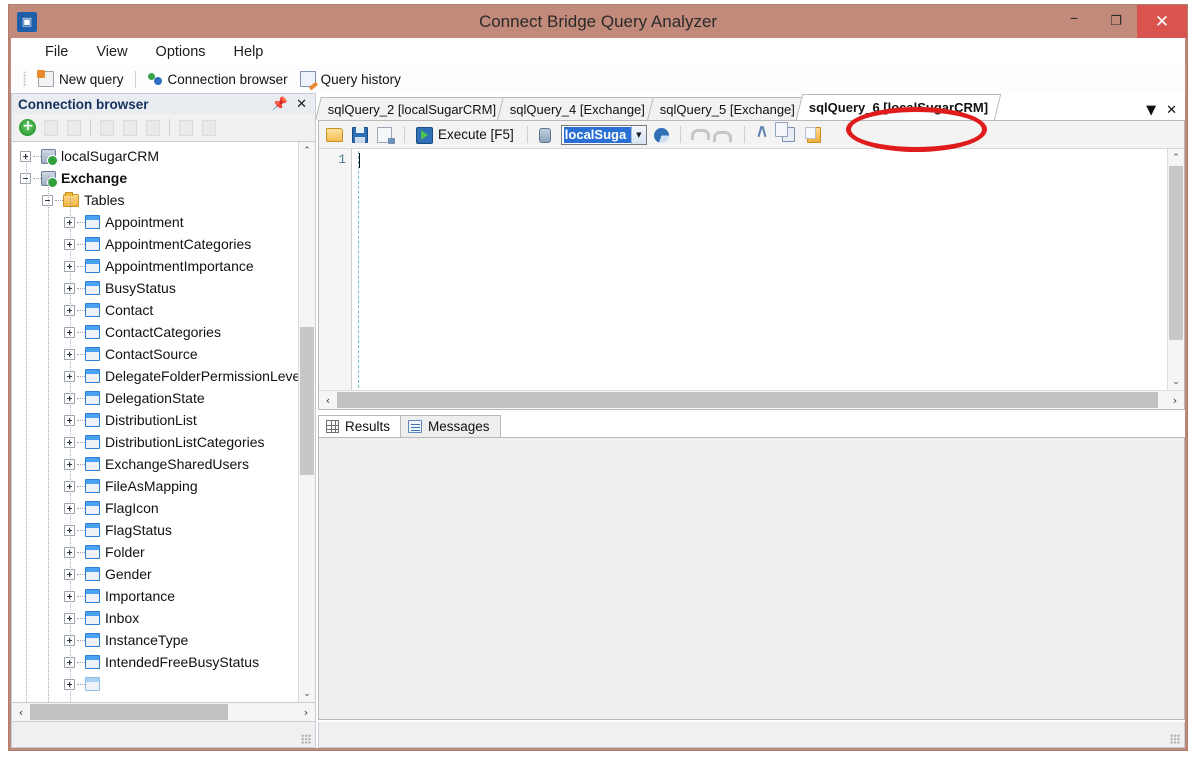  What do you see at coordinates (155, 354) in the screenshot?
I see `tree-node: ContactSource` at bounding box center [155, 354].